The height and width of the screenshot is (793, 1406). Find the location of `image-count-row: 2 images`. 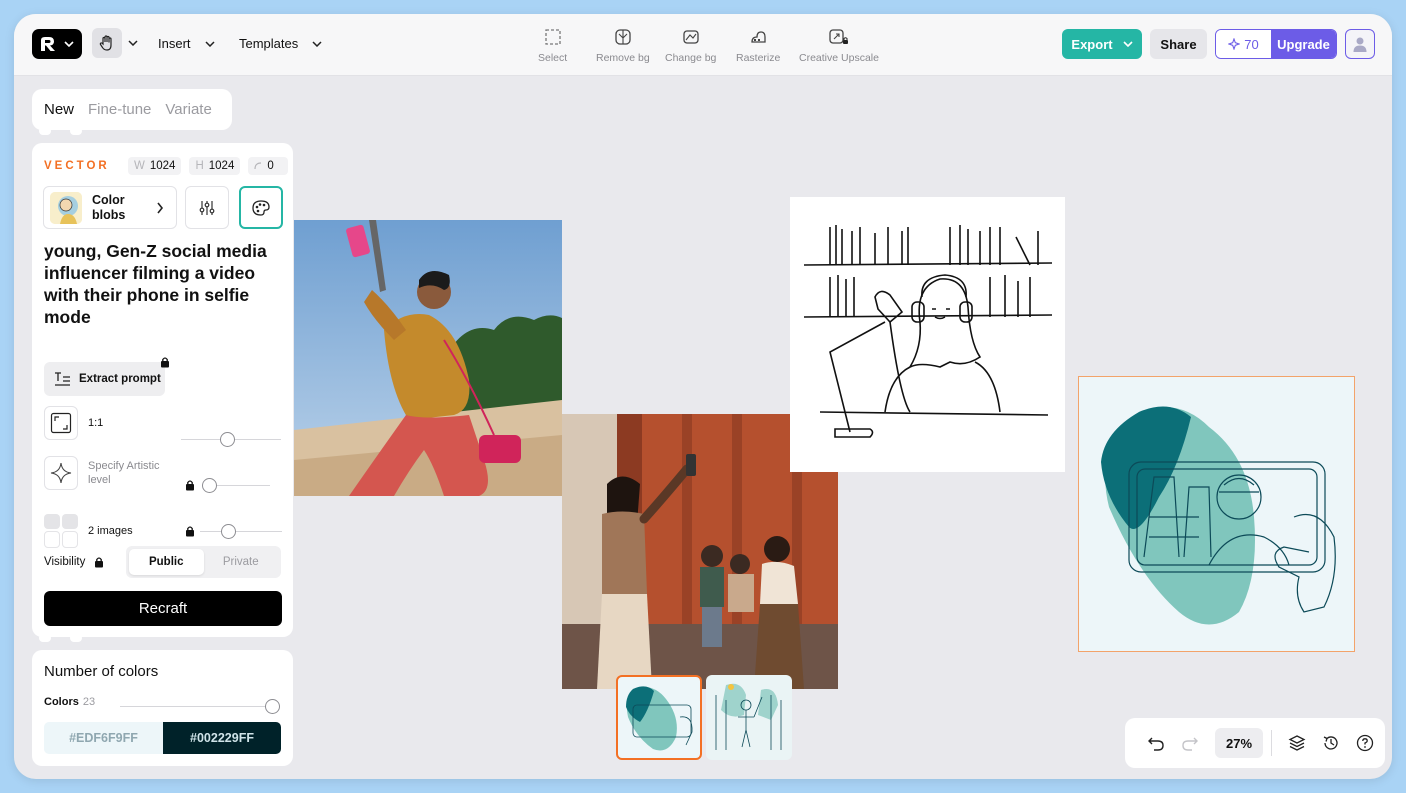

image-count-row: 2 images is located at coordinates (88, 531).